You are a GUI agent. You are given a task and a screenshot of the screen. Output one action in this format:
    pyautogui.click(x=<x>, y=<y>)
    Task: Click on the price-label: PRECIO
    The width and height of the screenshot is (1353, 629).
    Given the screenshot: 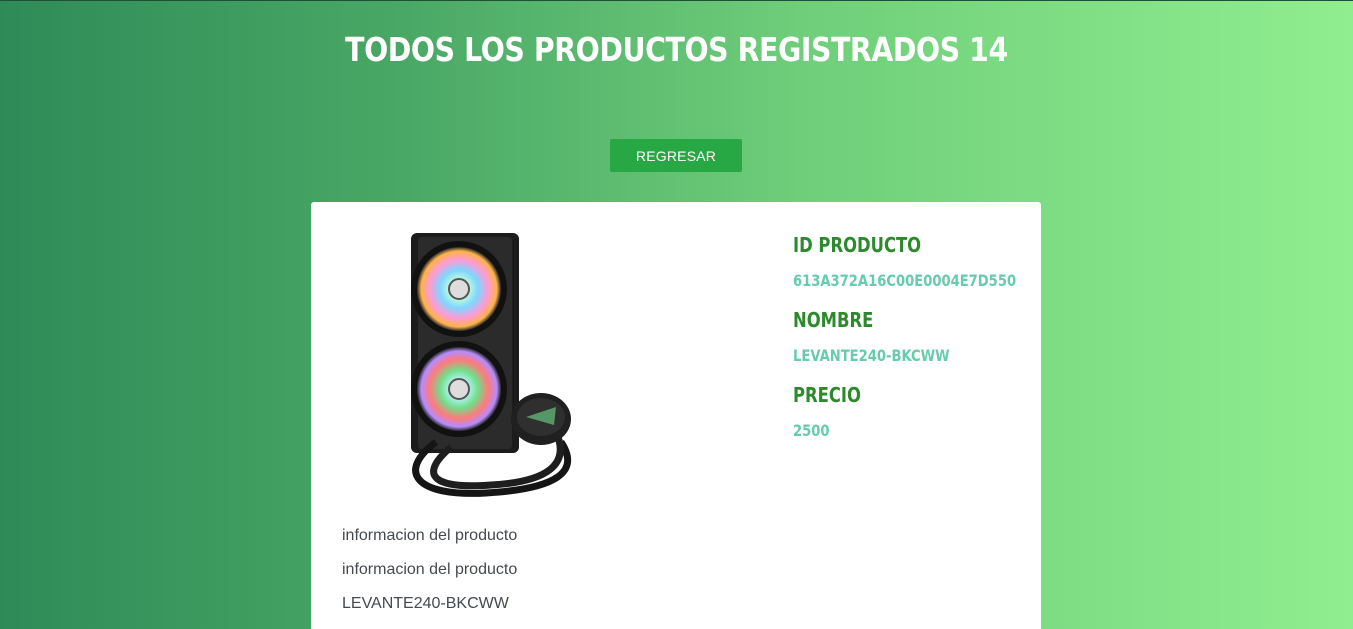 What is the action you would take?
    pyautogui.click(x=827, y=395)
    